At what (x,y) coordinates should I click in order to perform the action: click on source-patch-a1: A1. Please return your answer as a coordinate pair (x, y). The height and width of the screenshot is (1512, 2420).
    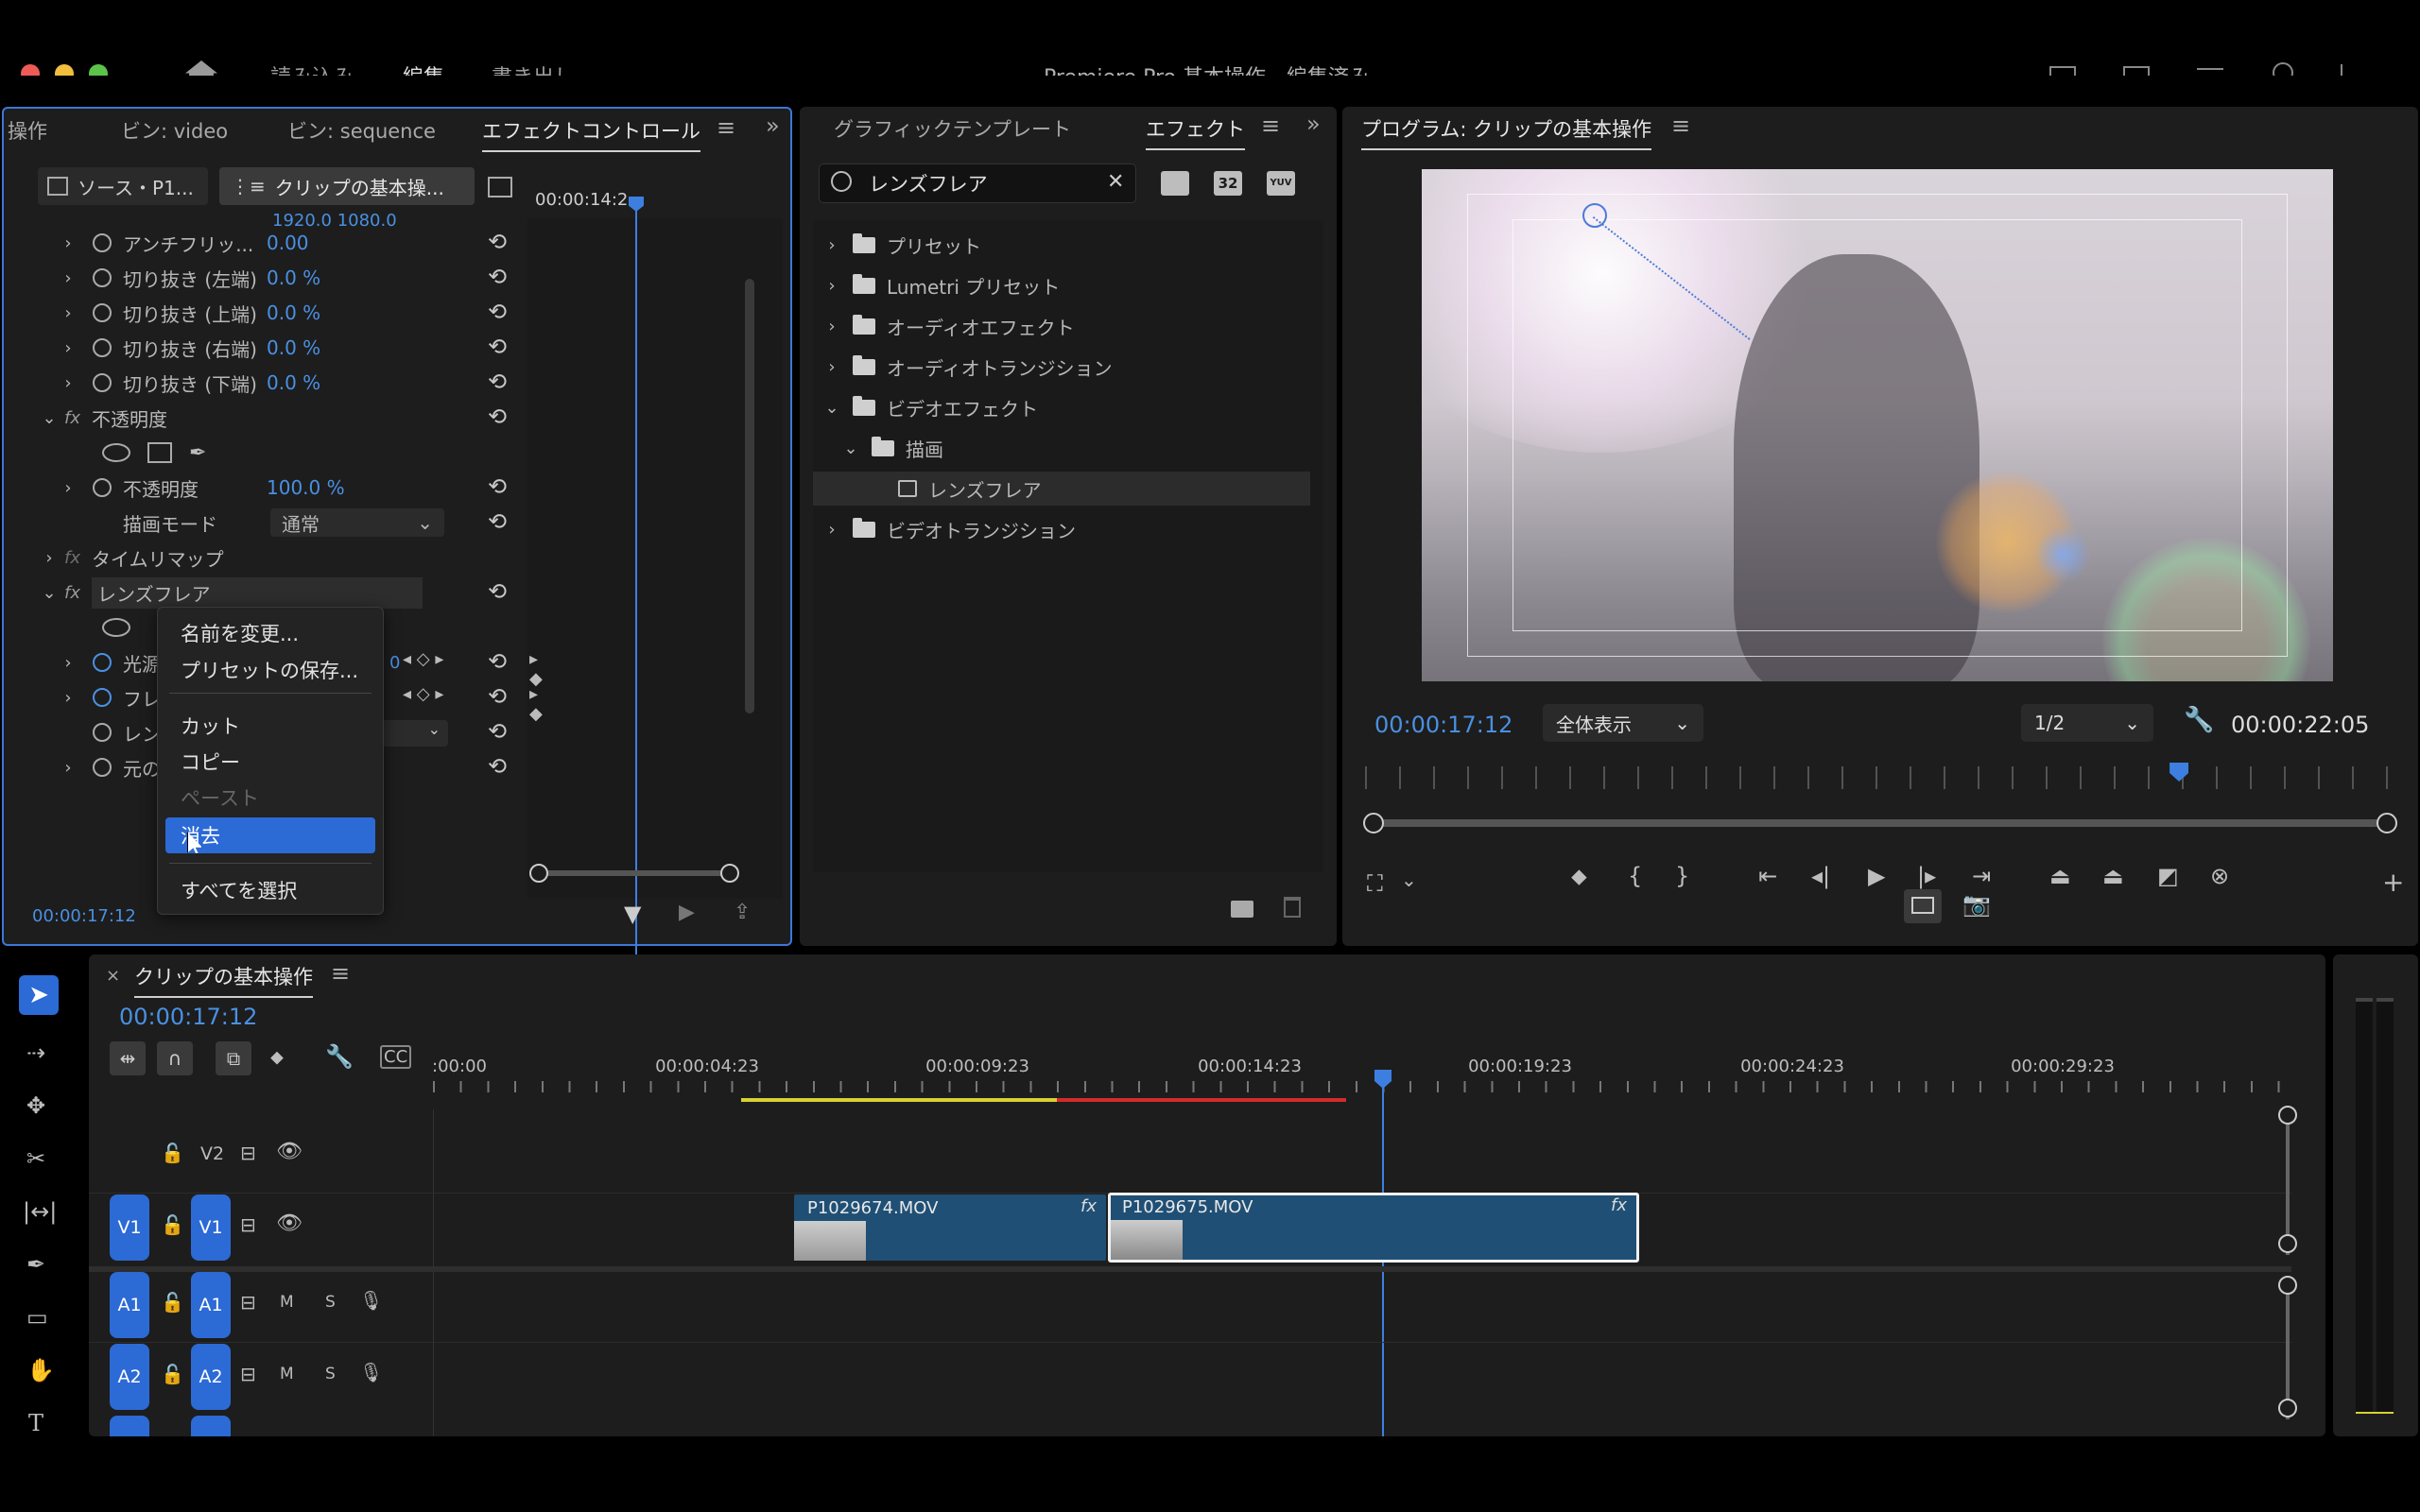
    Looking at the image, I should click on (129, 1305).